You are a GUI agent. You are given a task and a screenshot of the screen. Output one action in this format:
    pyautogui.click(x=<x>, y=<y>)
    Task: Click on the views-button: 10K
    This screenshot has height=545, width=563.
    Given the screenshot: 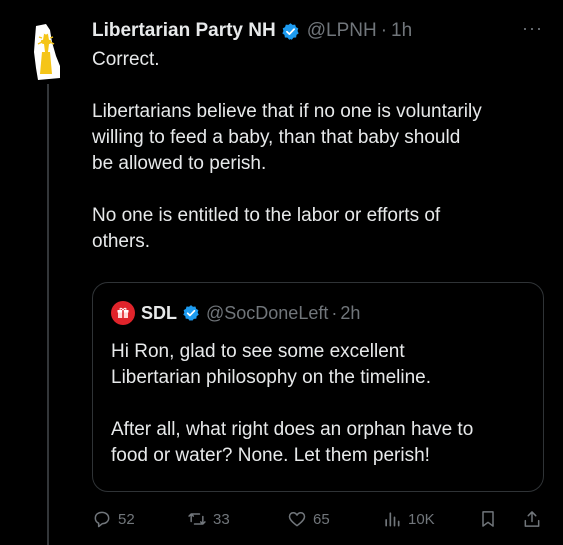 What is the action you would take?
    pyautogui.click(x=408, y=519)
    